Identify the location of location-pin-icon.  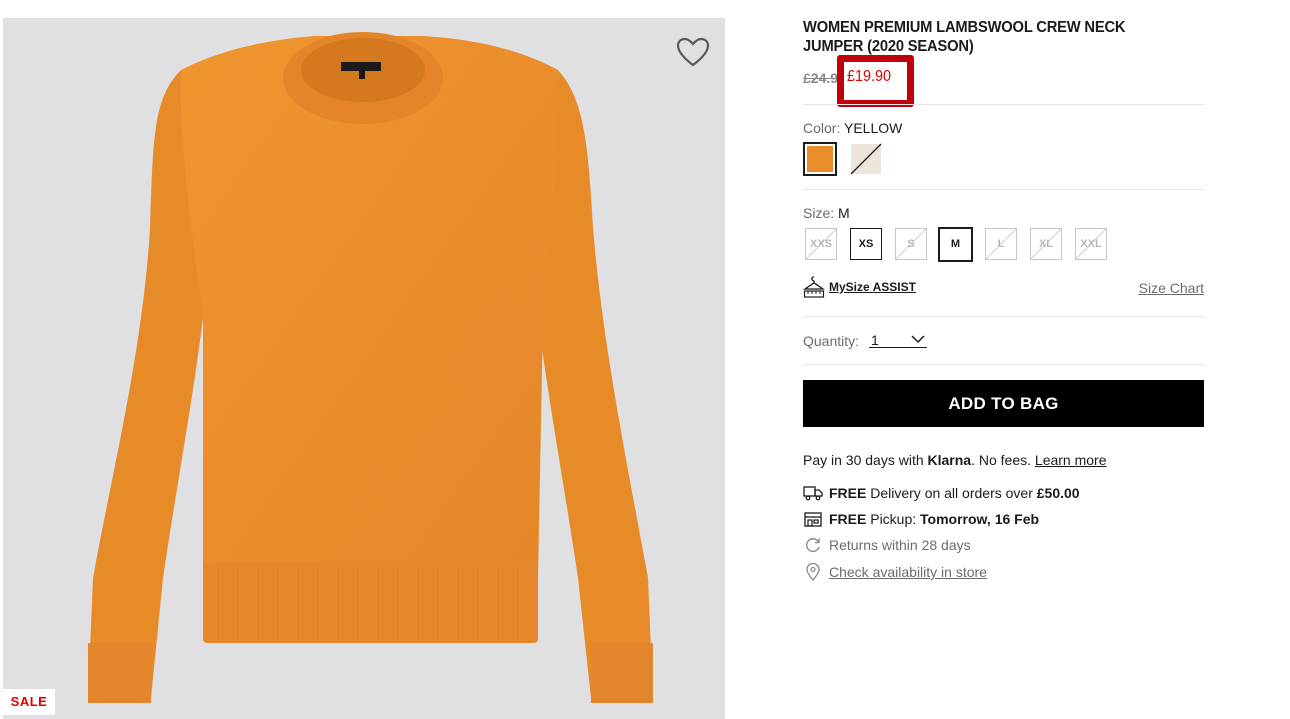
(813, 572).